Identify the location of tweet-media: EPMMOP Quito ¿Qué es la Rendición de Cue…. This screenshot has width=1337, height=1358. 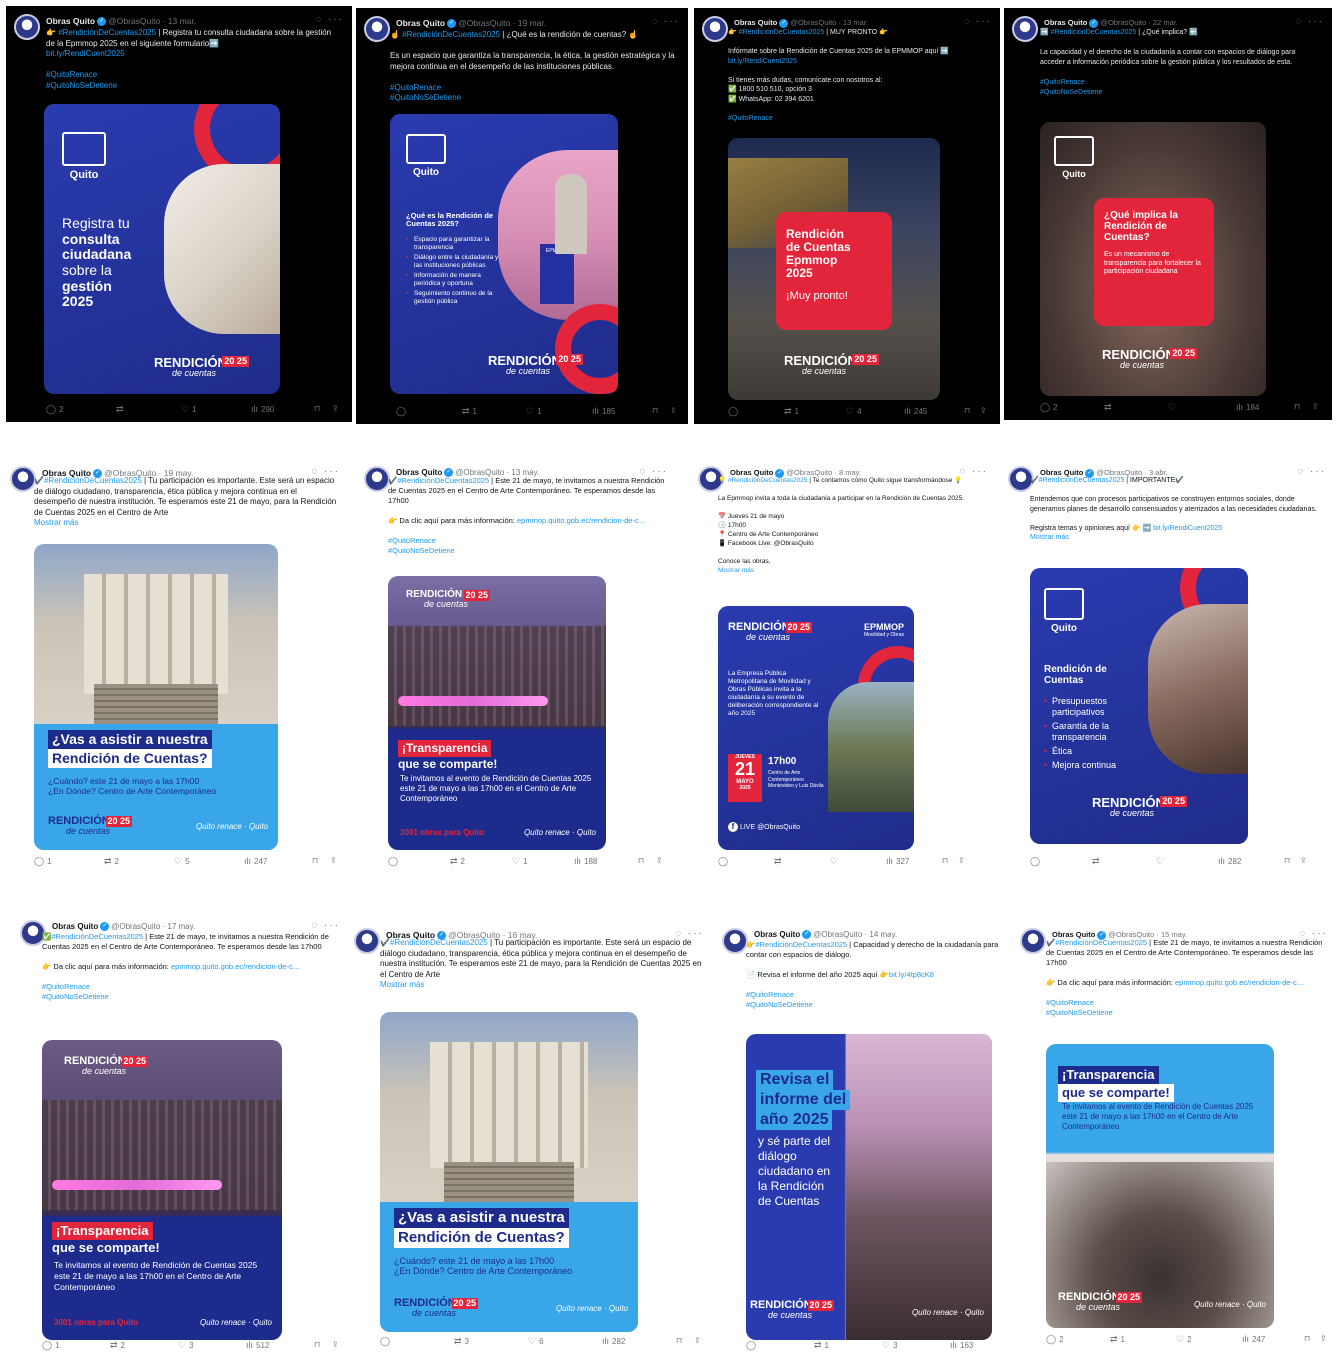
(504, 254).